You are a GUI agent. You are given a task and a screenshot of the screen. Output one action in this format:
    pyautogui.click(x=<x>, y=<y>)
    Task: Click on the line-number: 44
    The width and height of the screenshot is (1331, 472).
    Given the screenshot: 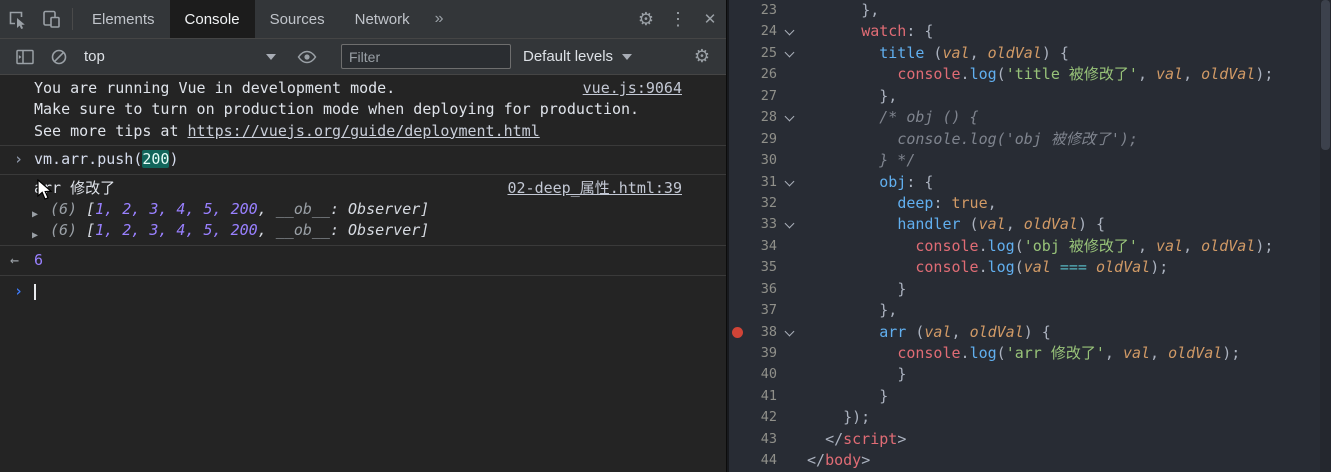 What is the action you would take?
    pyautogui.click(x=761, y=460)
    